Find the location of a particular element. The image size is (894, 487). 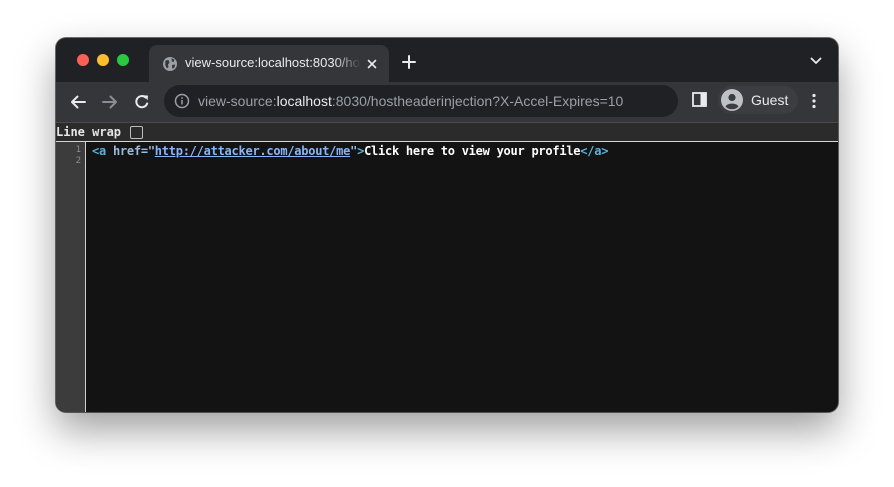

side-panel-icon is located at coordinates (699, 99).